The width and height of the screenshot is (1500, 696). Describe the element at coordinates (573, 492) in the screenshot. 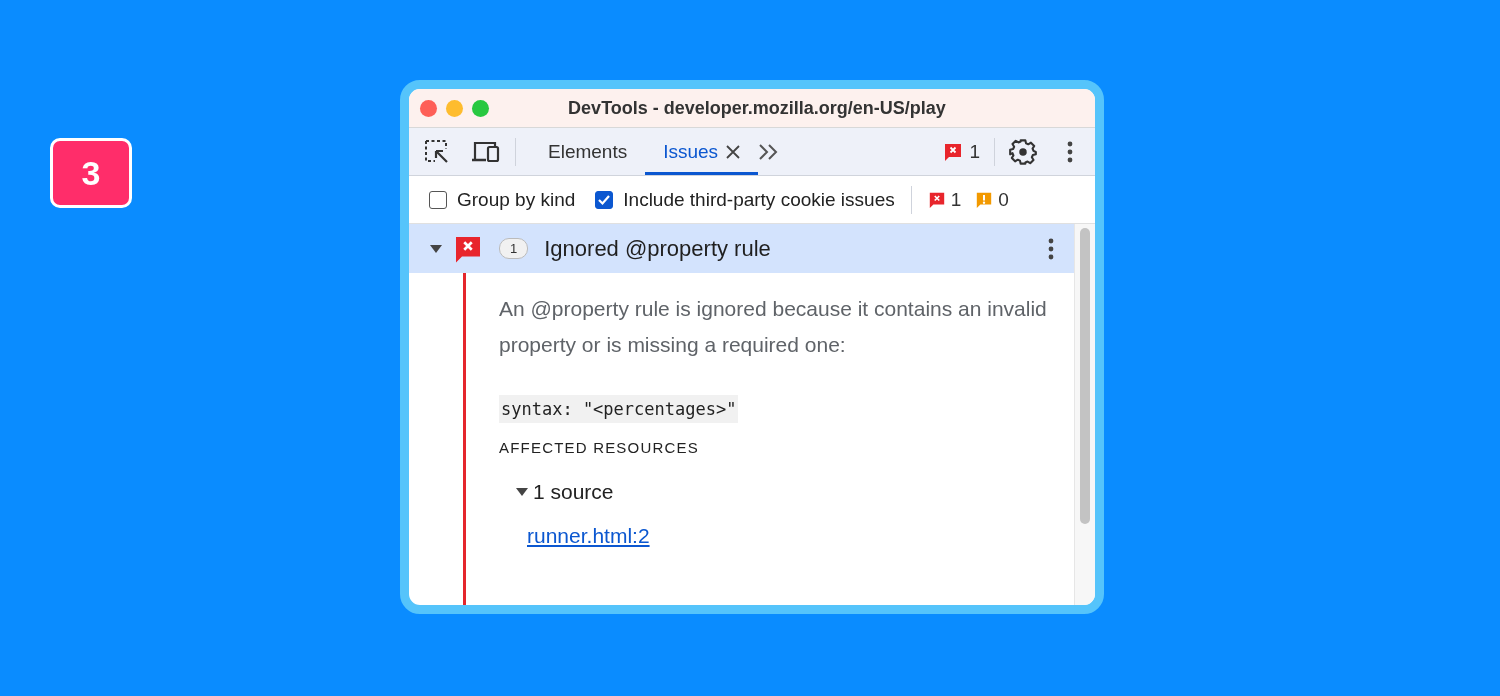

I see `source-count: 1 source` at that location.